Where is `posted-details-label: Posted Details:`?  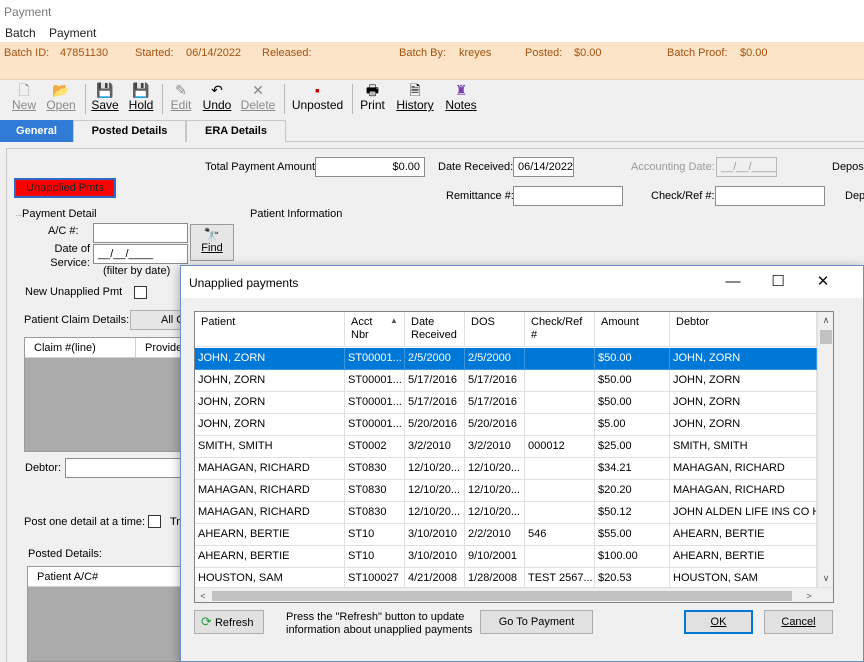 posted-details-label: Posted Details: is located at coordinates (65, 554).